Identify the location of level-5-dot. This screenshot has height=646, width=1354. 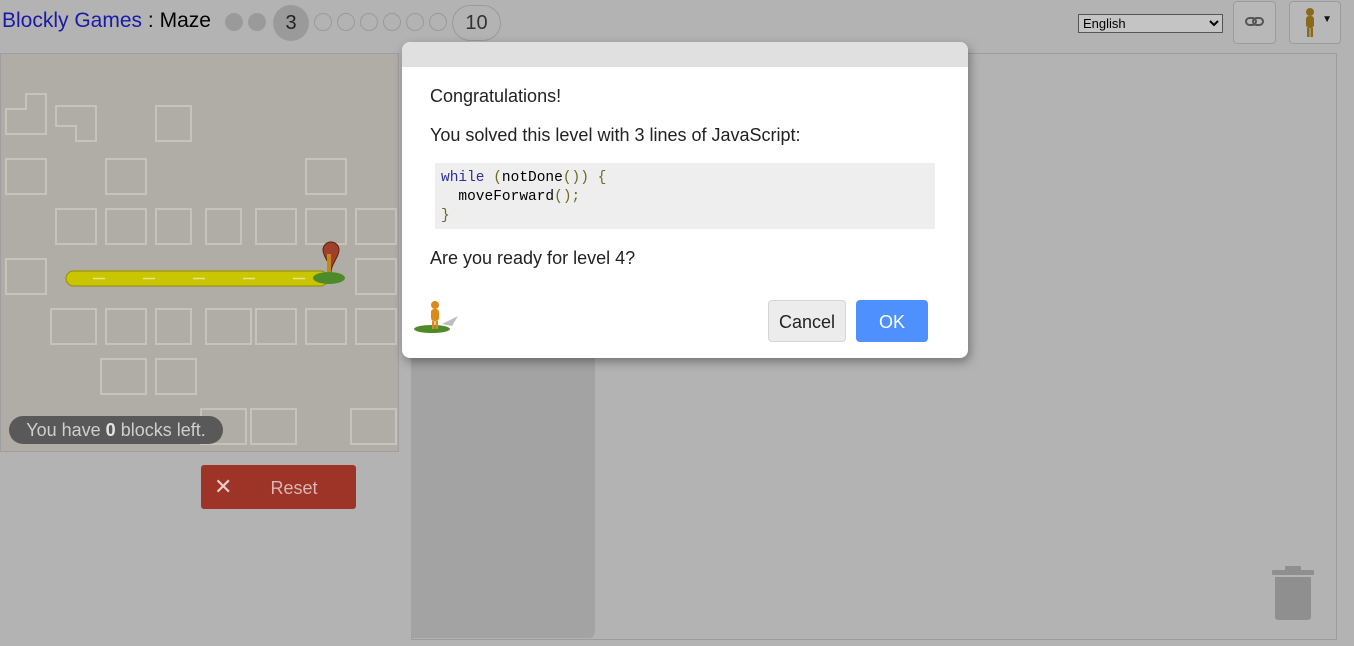
(346, 22).